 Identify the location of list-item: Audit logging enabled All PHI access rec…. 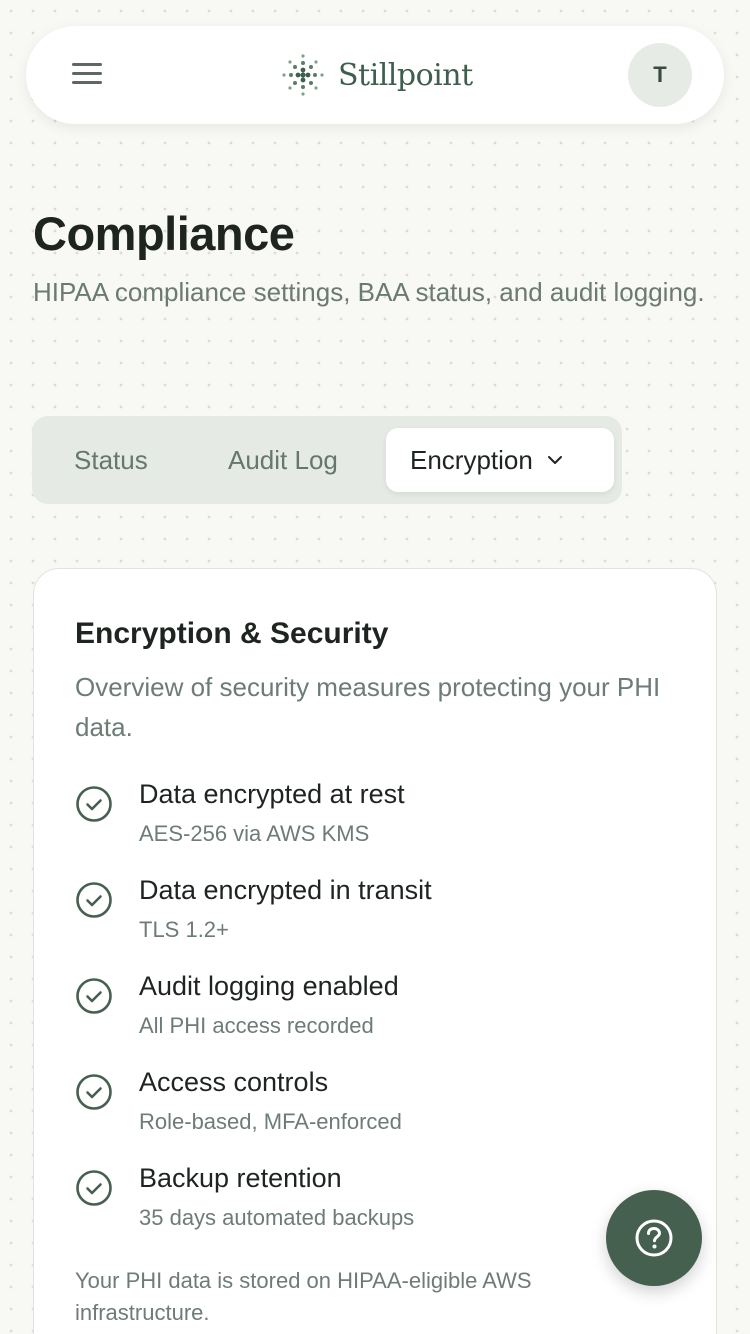
(375, 1019).